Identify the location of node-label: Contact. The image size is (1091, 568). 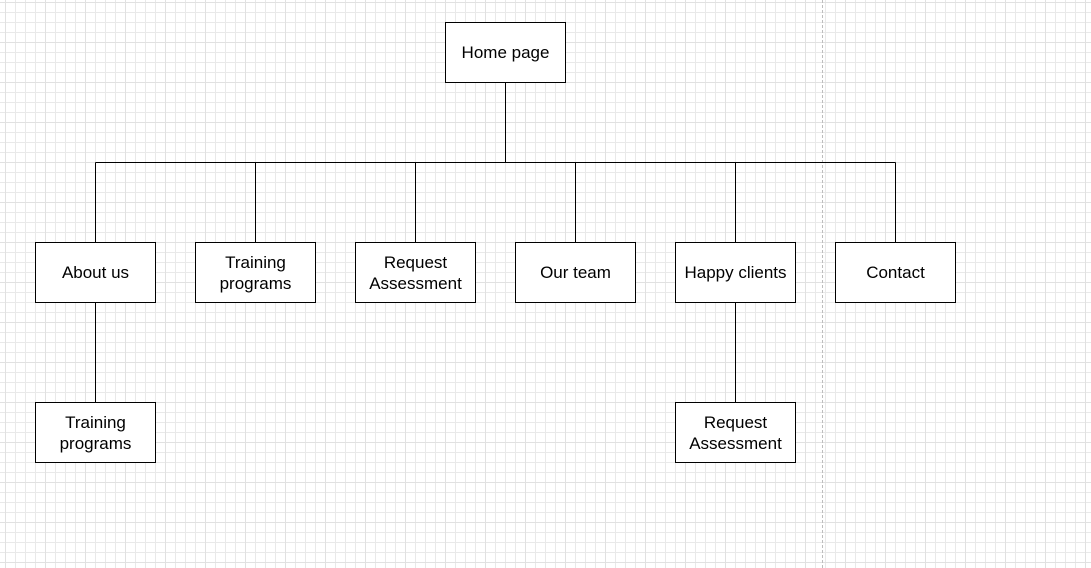
(895, 272).